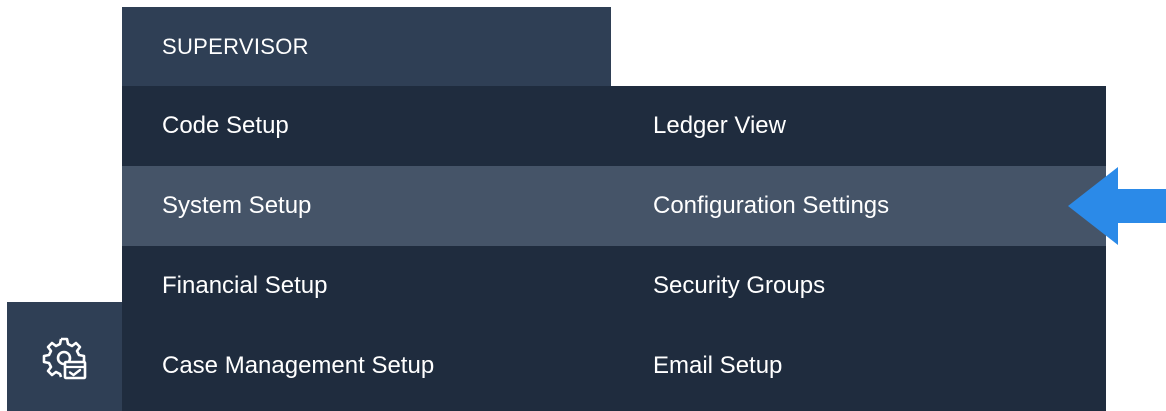 This screenshot has width=1166, height=411. What do you see at coordinates (366, 46) in the screenshot?
I see `menu-header: SUPERVISOR` at bounding box center [366, 46].